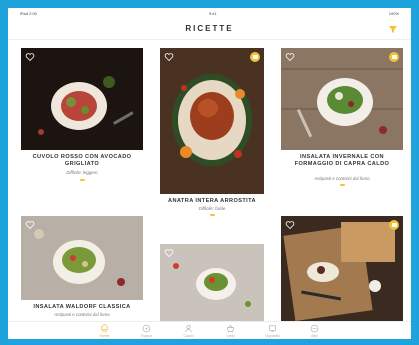 The image size is (419, 345). What do you see at coordinates (146, 336) in the screenshot?
I see `tab-label: Esplora` at bounding box center [146, 336].